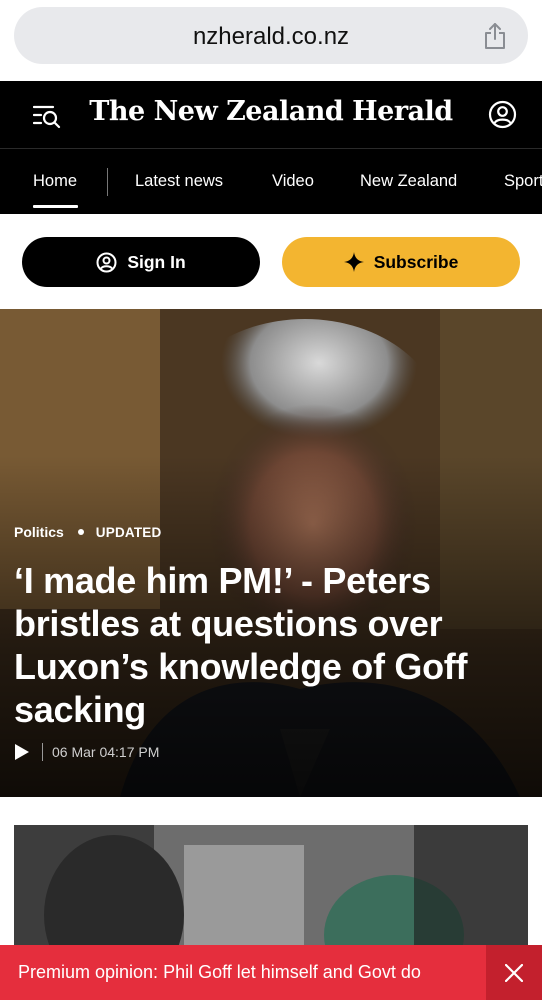 This screenshot has width=542, height=1000. Describe the element at coordinates (353, 262) in the screenshot. I see `sparkle-icon` at that location.